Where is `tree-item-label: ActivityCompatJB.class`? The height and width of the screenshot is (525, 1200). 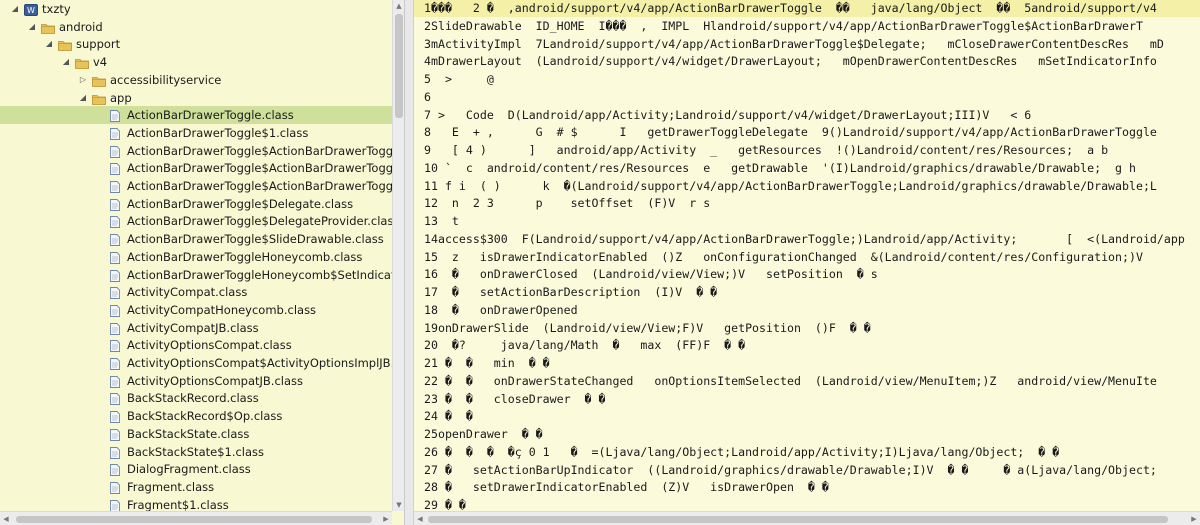 tree-item-label: ActivityCompatJB.class is located at coordinates (193, 327).